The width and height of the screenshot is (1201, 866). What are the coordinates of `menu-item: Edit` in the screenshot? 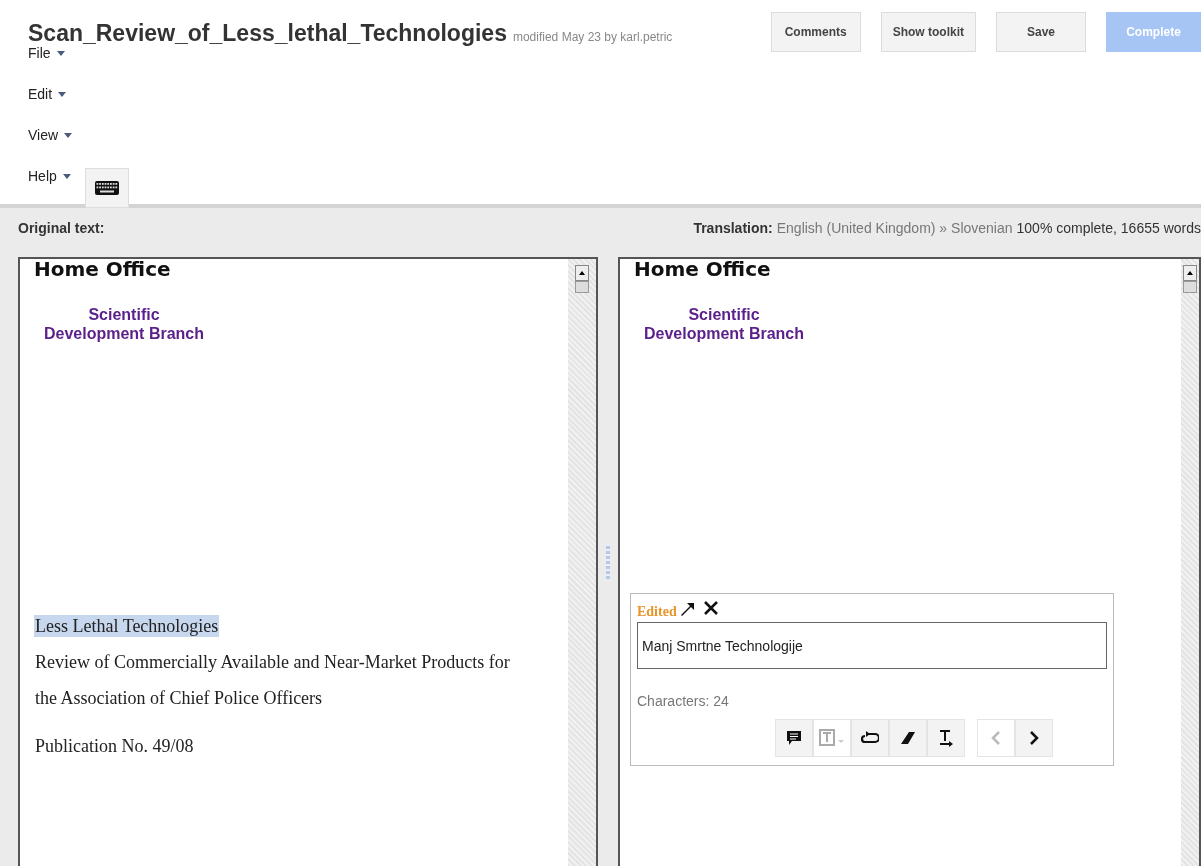 It's located at (47, 94).